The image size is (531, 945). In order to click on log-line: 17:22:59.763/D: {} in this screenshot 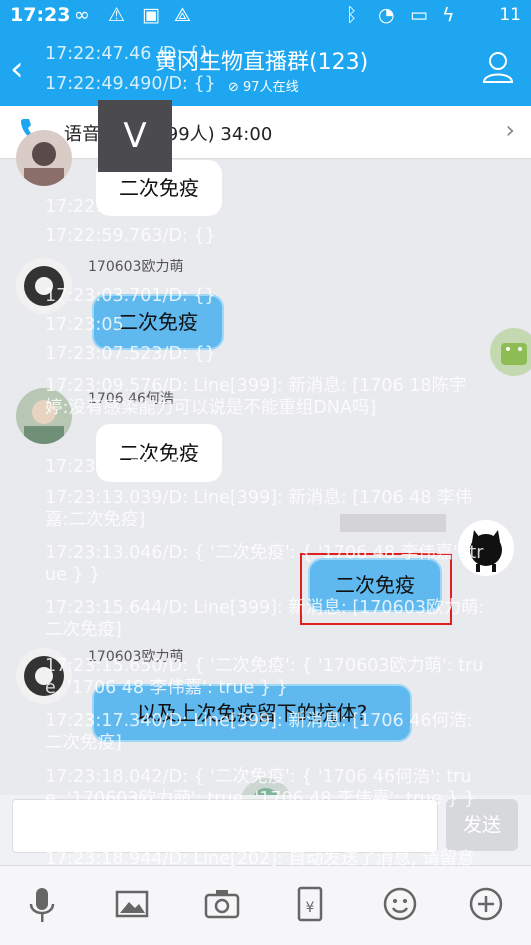, I will do `click(130, 236)`.